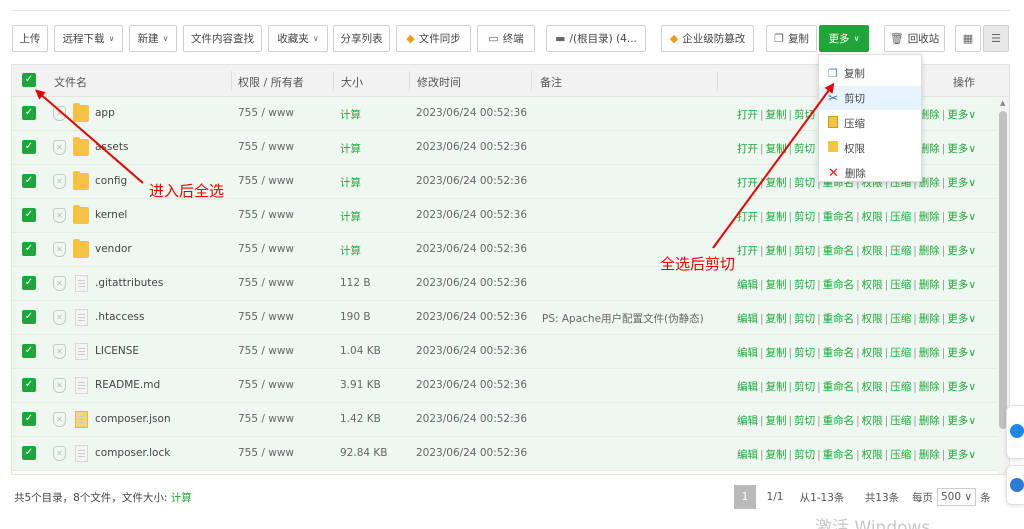  Describe the element at coordinates (773, 165) in the screenshot. I see `cut-arrow` at that location.